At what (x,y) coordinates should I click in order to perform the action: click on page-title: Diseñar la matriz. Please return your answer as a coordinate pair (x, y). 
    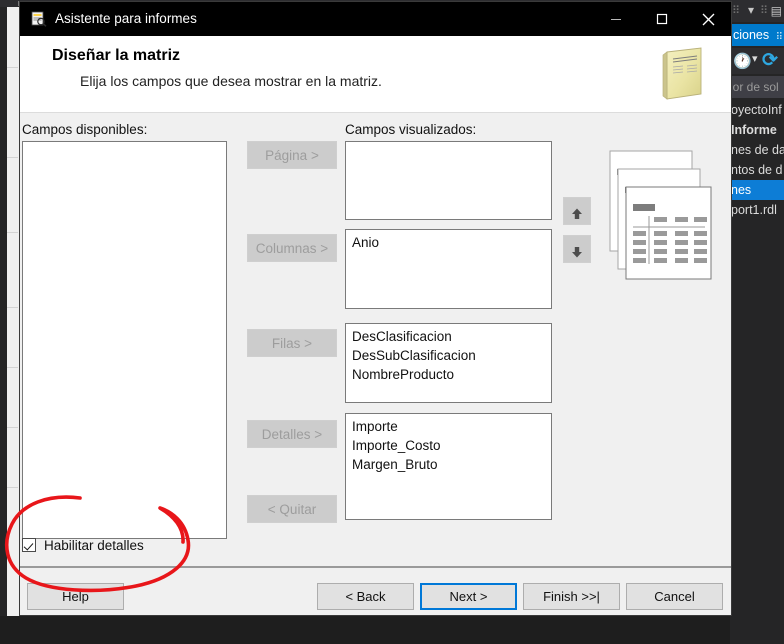
    Looking at the image, I should click on (116, 55).